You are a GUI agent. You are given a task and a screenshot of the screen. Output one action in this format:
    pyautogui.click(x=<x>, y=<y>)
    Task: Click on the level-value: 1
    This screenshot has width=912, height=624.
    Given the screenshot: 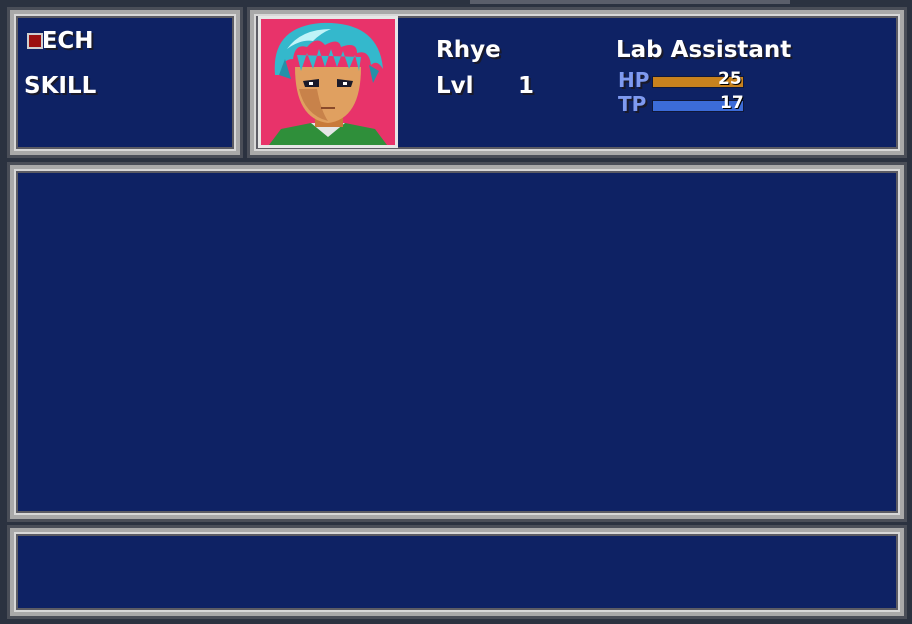 What is the action you would take?
    pyautogui.click(x=526, y=86)
    